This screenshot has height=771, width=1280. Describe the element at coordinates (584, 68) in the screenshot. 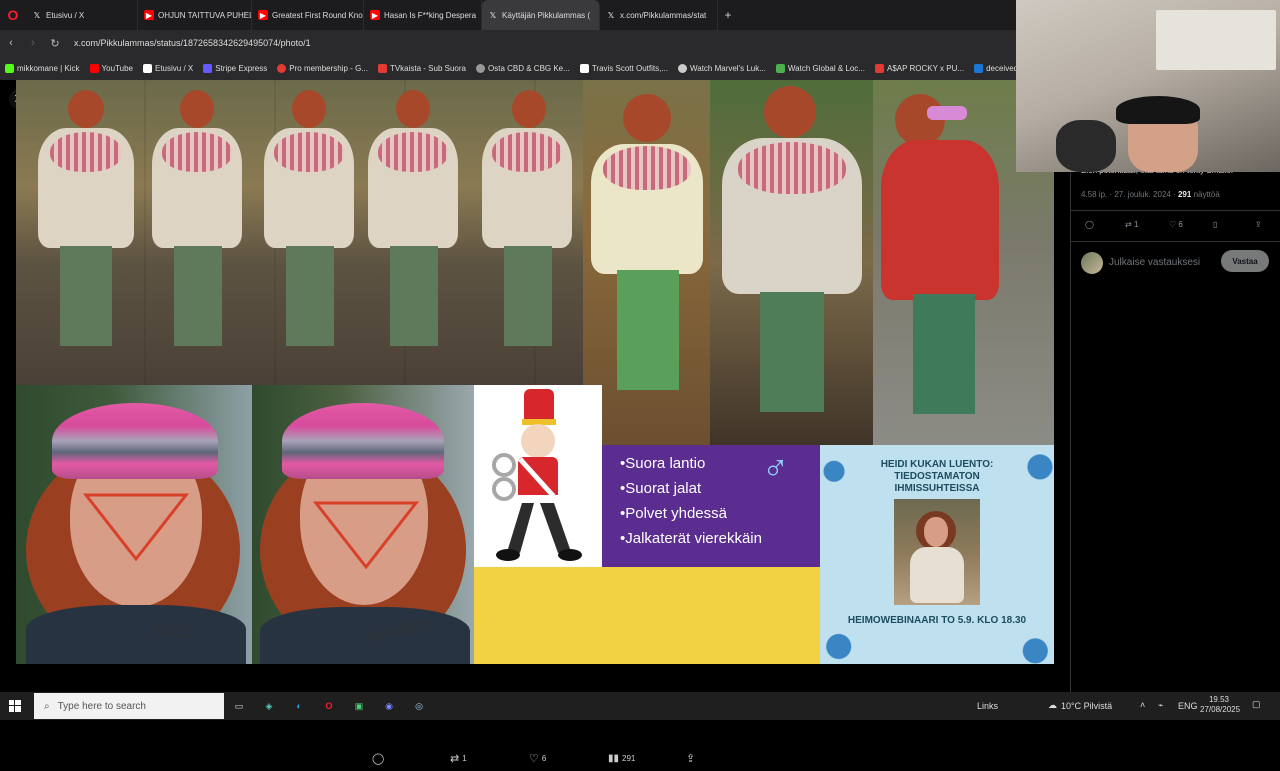

I see `t-logo-icon` at that location.